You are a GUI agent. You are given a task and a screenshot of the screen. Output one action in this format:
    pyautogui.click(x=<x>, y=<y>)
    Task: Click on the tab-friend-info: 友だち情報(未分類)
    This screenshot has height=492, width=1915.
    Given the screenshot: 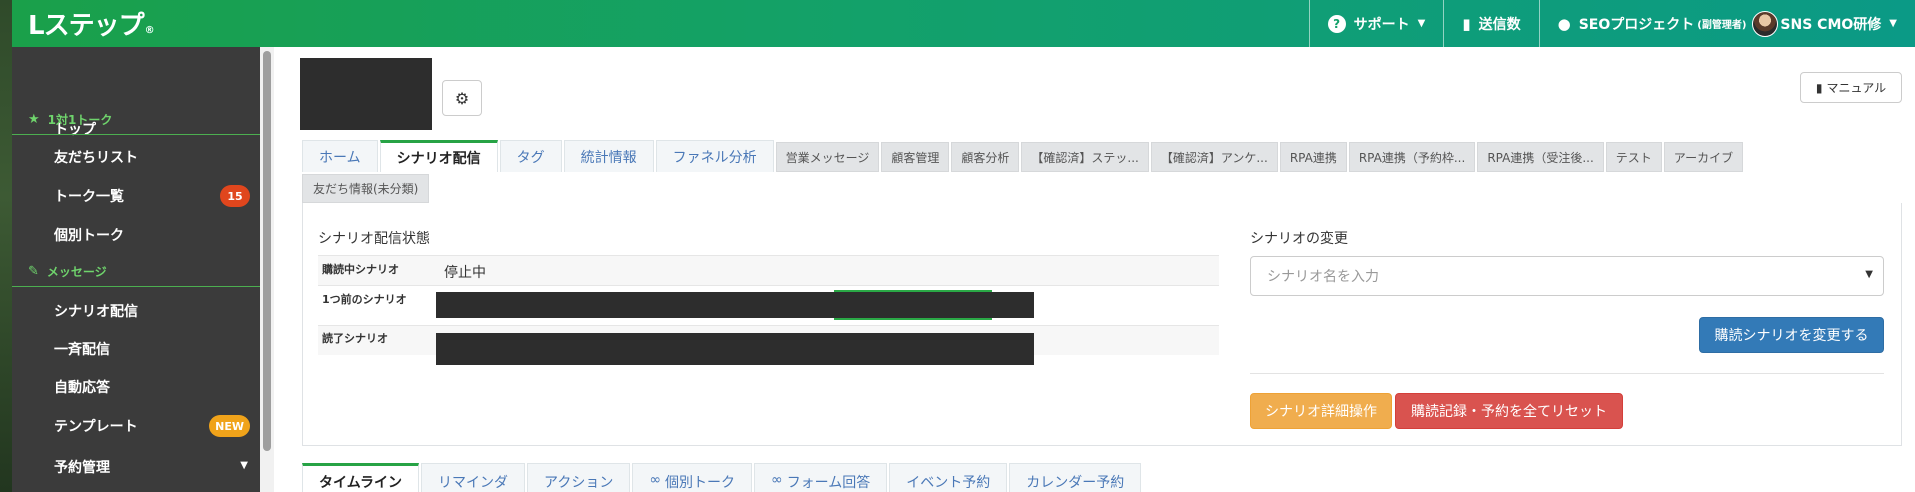 What is the action you would take?
    pyautogui.click(x=366, y=188)
    